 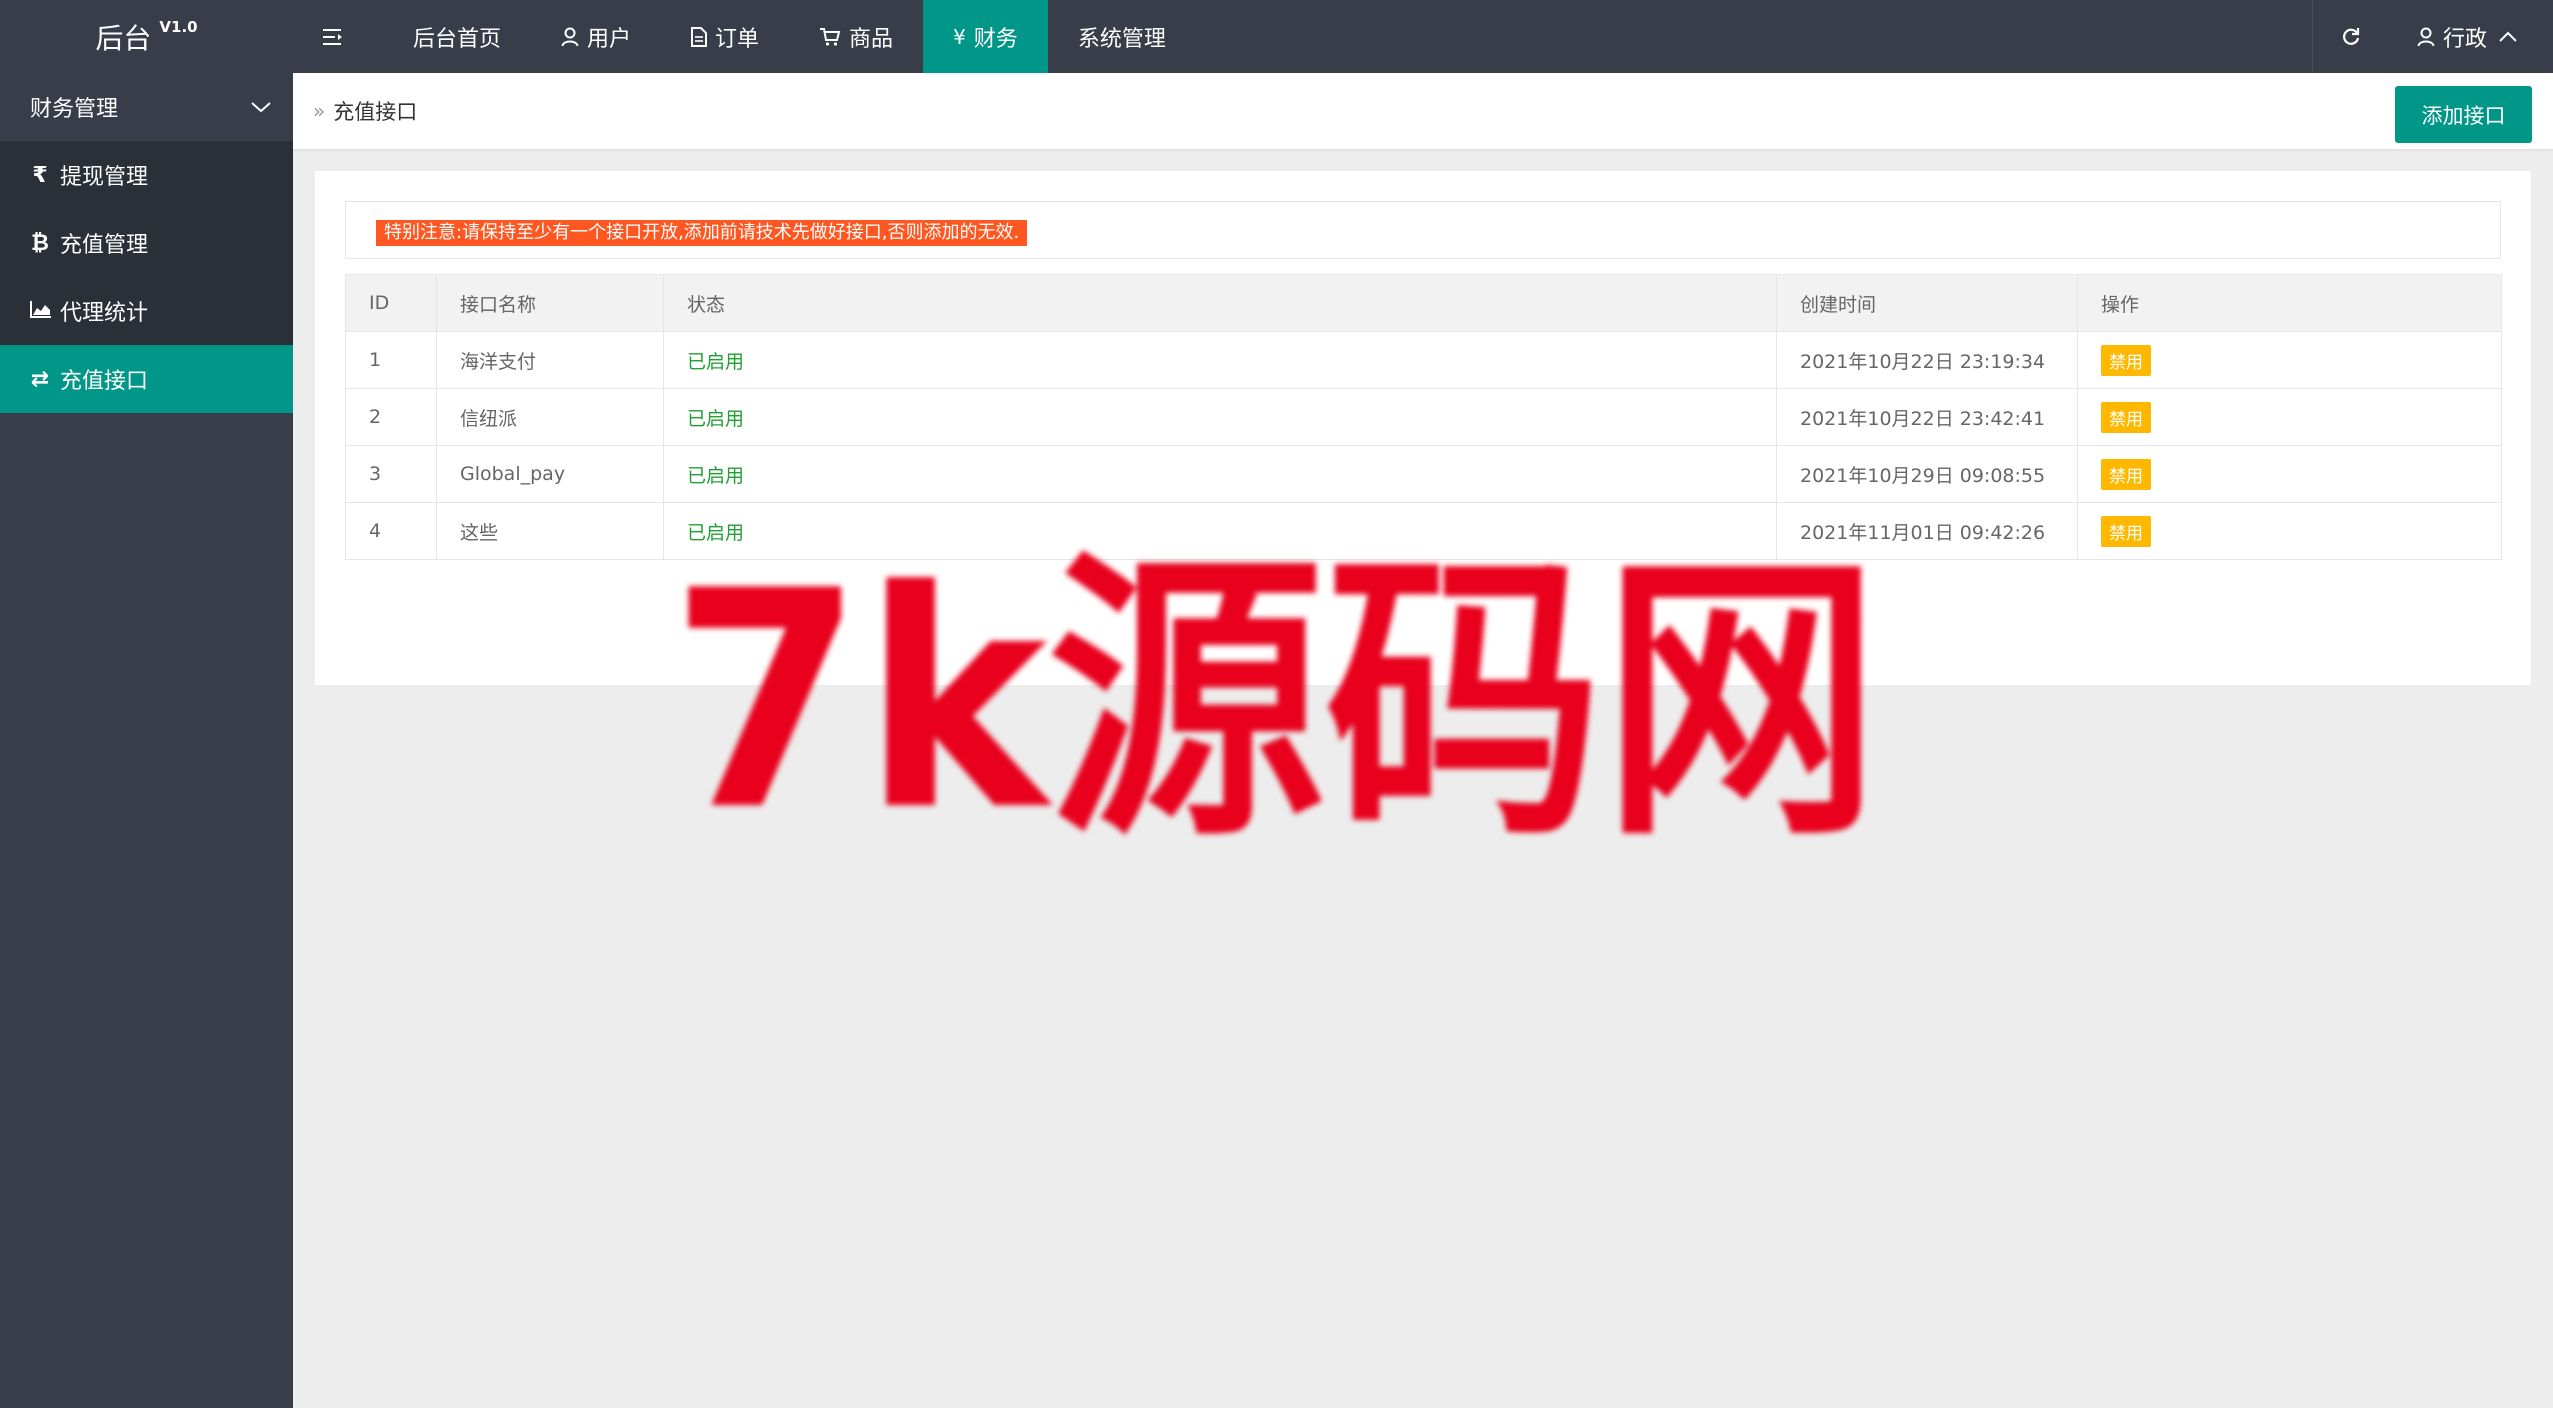 I want to click on nav-users: 用户, so click(x=596, y=36).